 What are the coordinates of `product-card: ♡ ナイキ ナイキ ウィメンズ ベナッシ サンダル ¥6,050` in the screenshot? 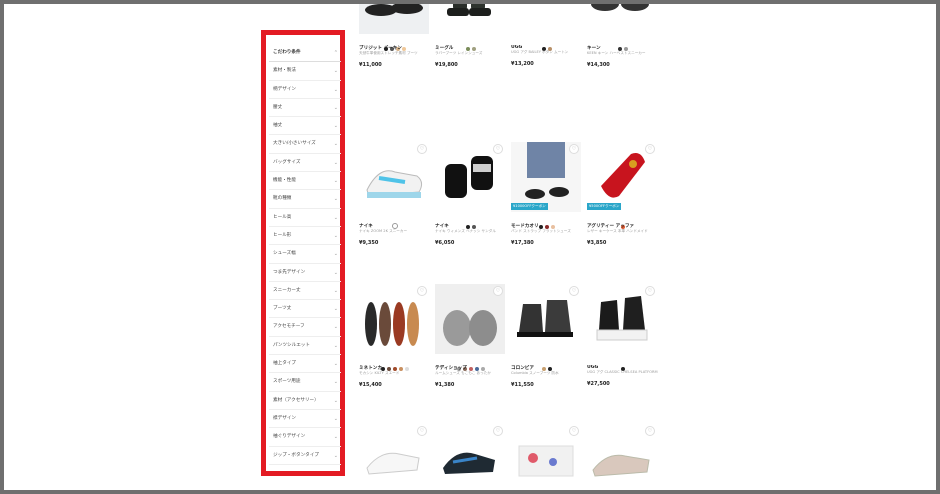 It's located at (471, 194).